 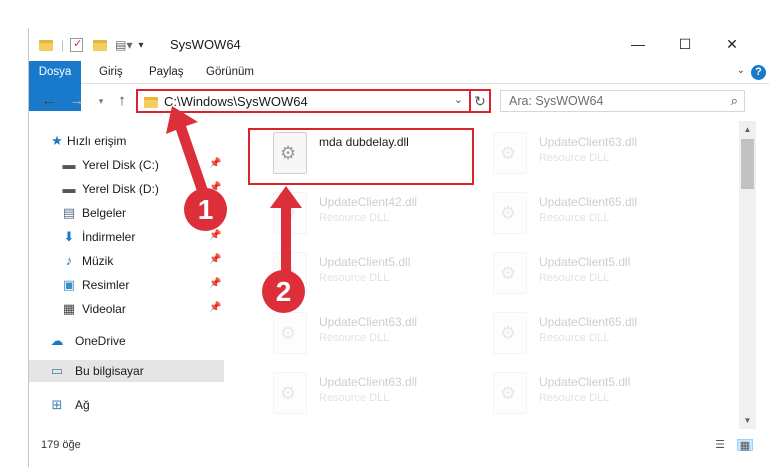 I want to click on up-button: ↑, so click(x=122, y=101).